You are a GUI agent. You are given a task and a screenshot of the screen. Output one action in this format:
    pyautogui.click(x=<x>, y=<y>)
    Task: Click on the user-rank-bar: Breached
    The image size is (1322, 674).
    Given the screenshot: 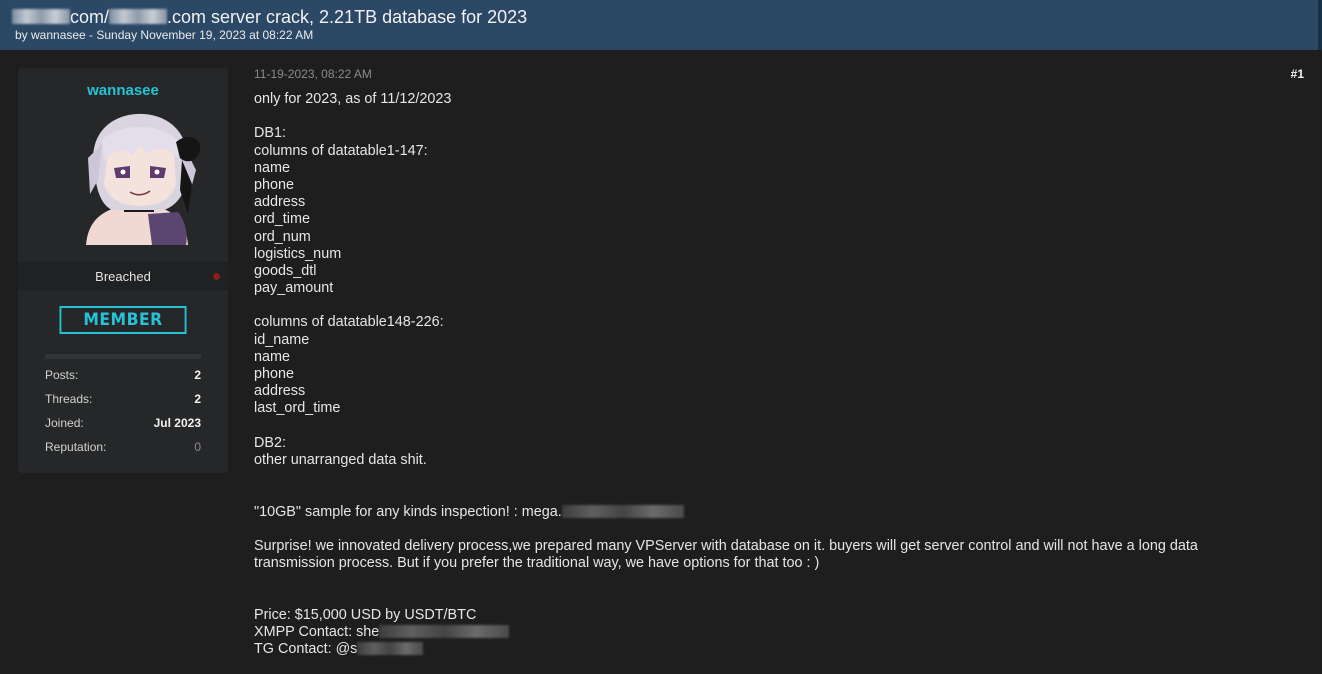 What is the action you would take?
    pyautogui.click(x=123, y=276)
    